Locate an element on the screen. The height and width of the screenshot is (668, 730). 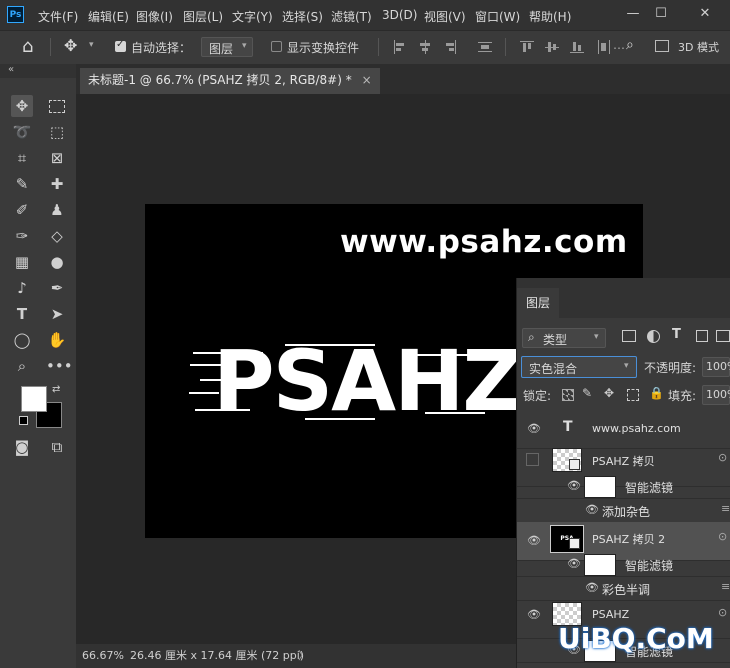
menu-help: 帮助(H) is located at coordinates (550, 16).